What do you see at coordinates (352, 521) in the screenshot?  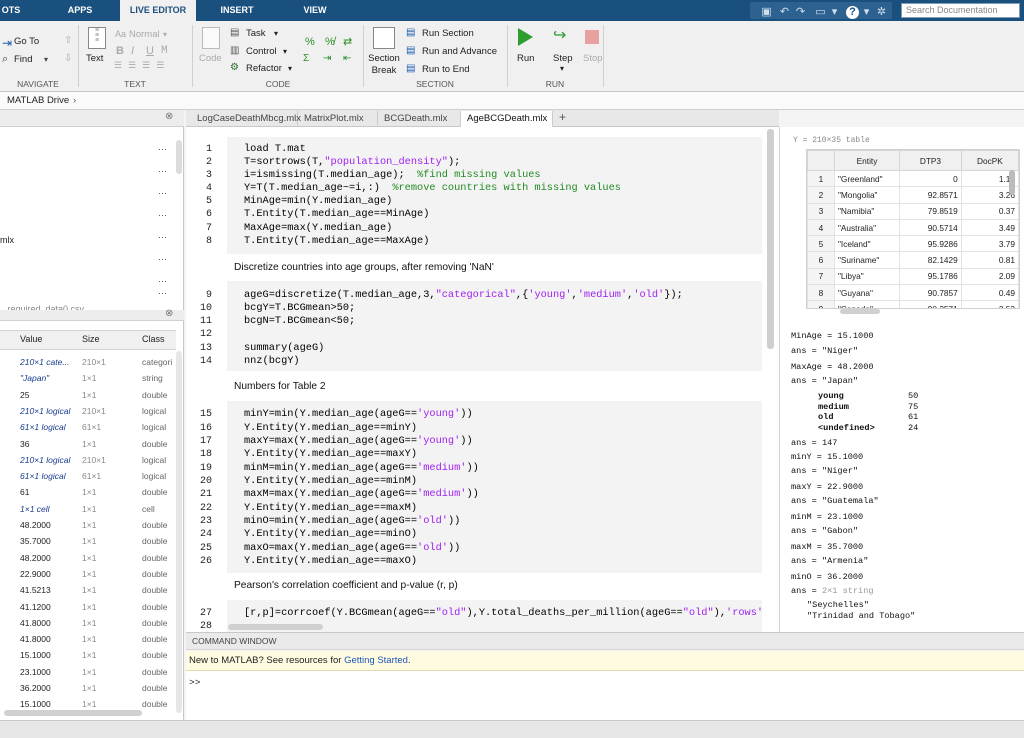 I see `code-line-23: minO=min(Y.median_age(ageG=='old'))` at bounding box center [352, 521].